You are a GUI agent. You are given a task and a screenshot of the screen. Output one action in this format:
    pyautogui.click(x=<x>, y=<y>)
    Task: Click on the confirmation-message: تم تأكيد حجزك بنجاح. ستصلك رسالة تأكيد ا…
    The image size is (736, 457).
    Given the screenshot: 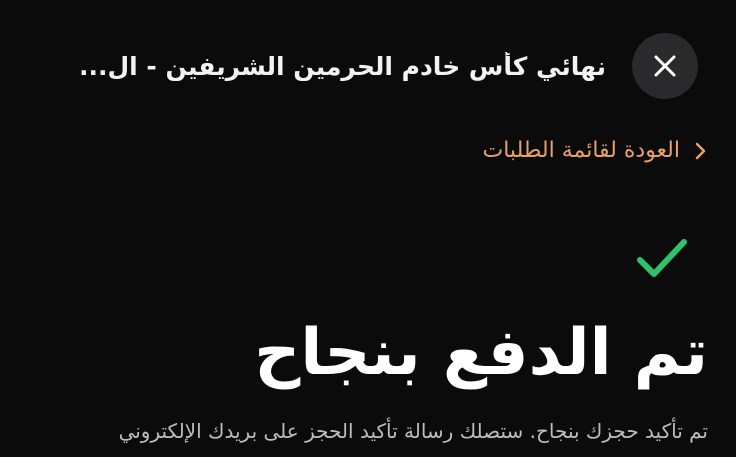 What is the action you would take?
    pyautogui.click(x=413, y=431)
    